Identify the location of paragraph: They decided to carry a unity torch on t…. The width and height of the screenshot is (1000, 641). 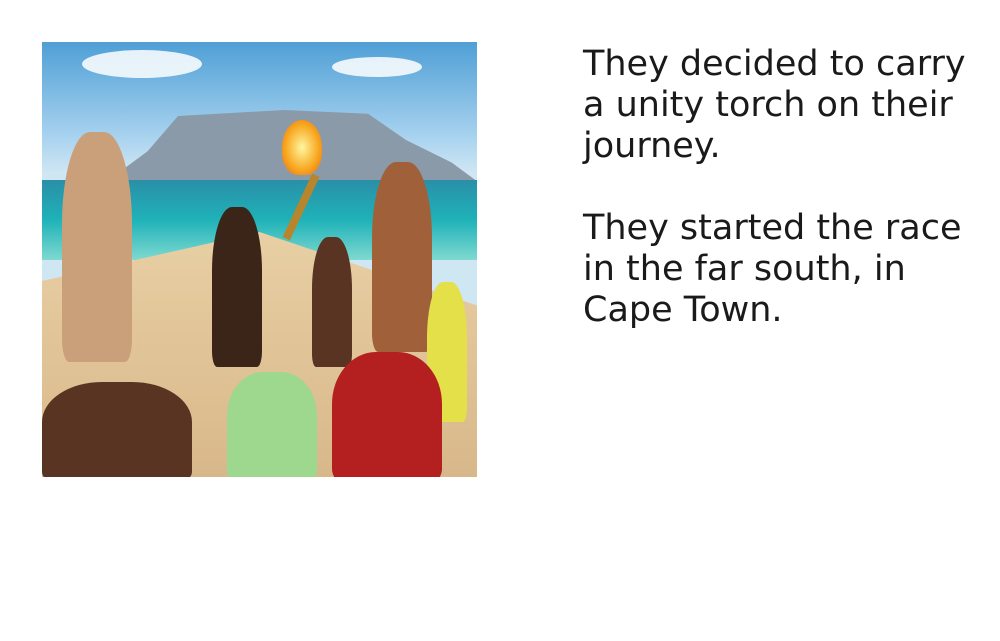
(774, 105).